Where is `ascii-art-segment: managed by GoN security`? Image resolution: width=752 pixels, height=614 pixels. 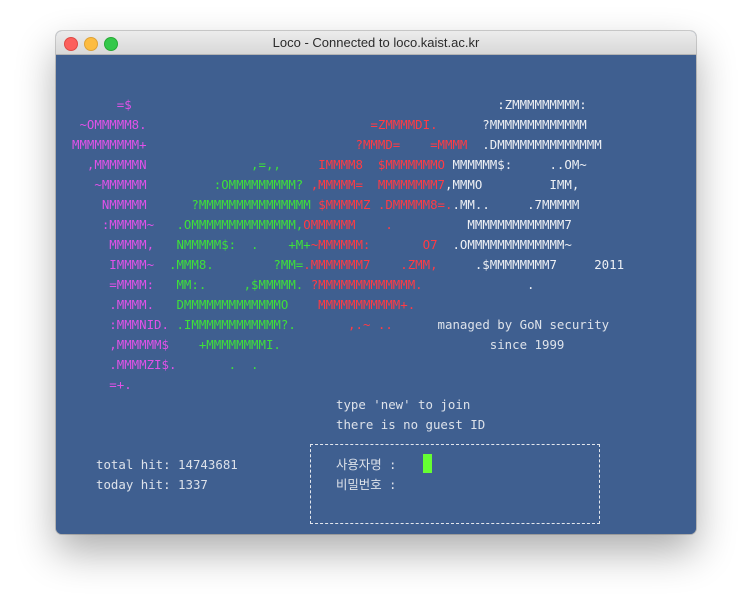
ascii-art-segment: managed by GoN security is located at coordinates (501, 324).